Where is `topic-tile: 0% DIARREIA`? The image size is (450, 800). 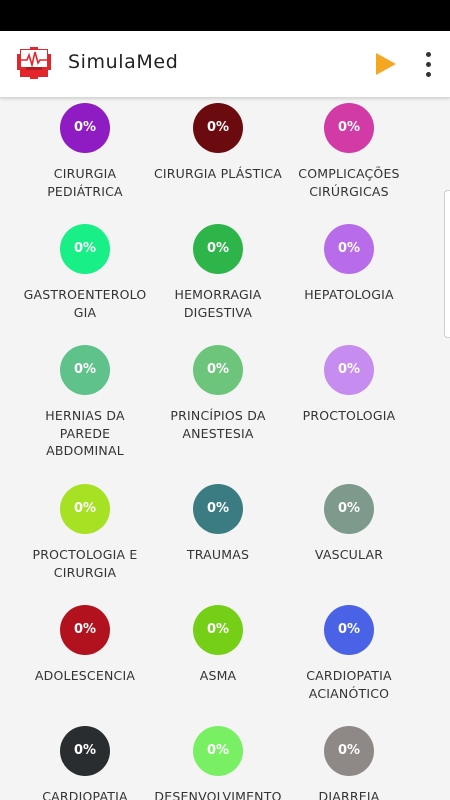 topic-tile: 0% DIARREIA is located at coordinates (349, 763).